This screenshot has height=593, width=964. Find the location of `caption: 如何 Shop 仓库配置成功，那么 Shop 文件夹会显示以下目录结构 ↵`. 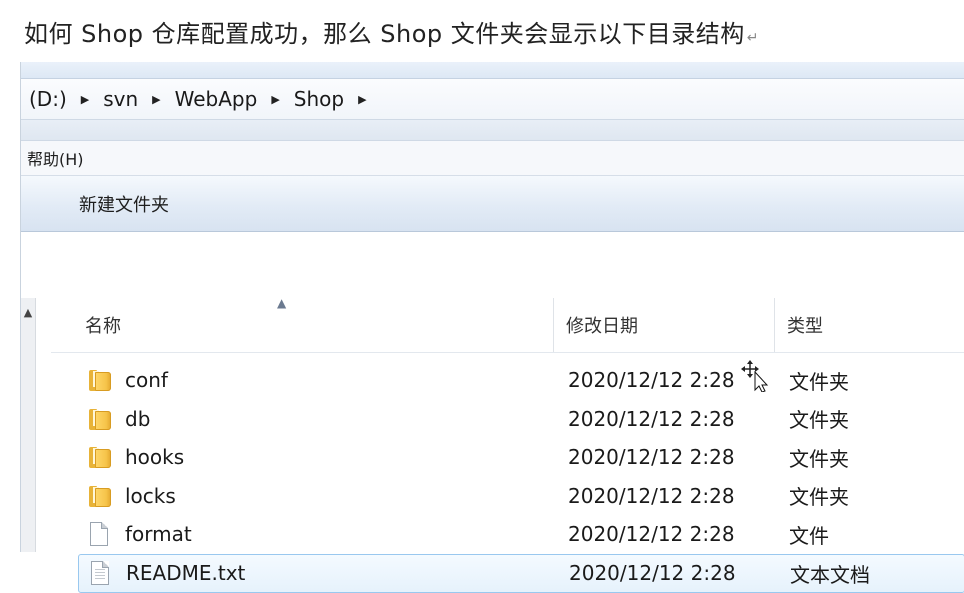

caption: 如何 Shop 仓库配置成功，那么 Shop 文件夹会显示以下目录结构 ↵ is located at coordinates (391, 34).